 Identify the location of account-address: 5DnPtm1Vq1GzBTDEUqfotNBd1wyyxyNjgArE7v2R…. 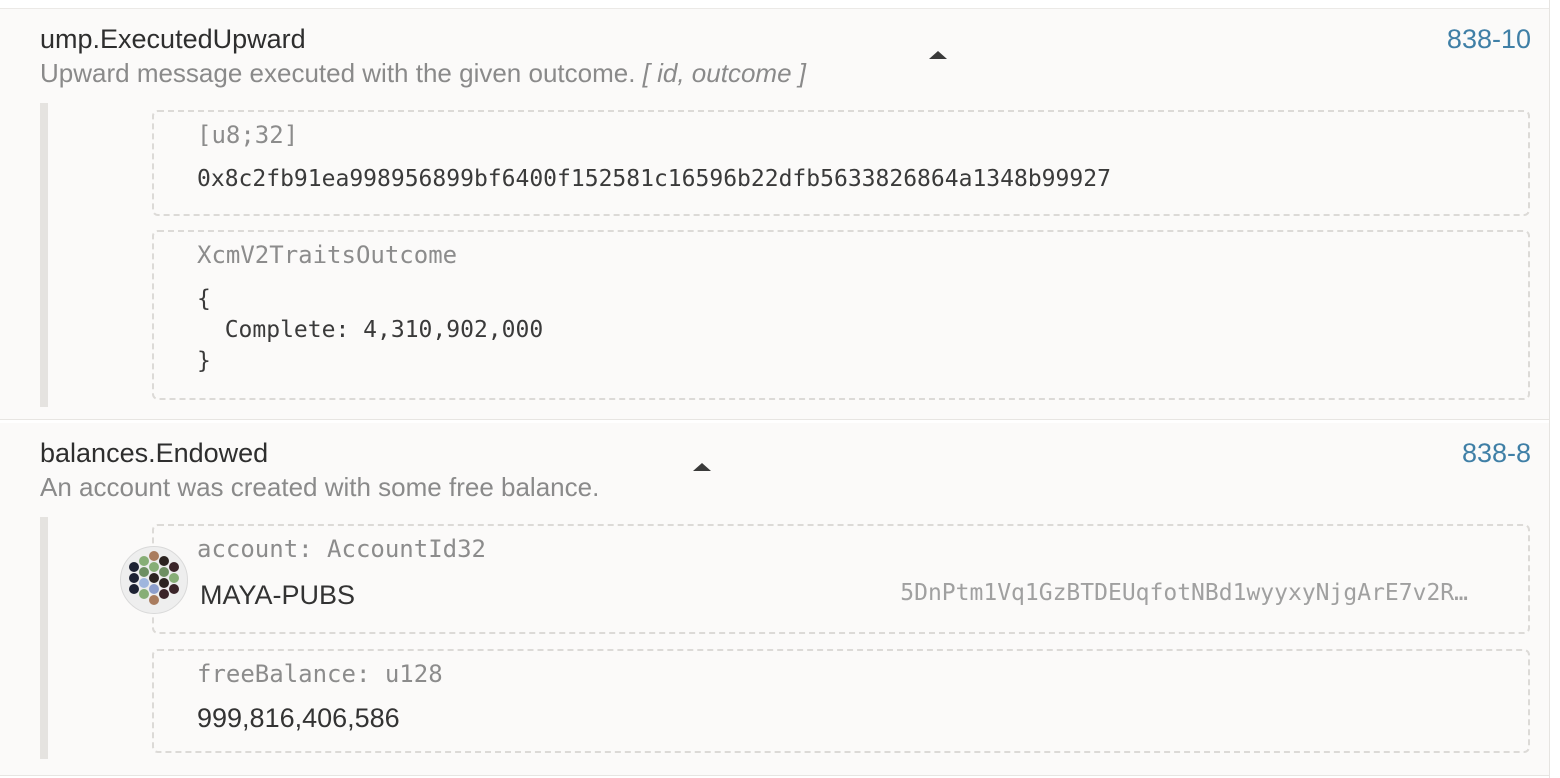
(1184, 593).